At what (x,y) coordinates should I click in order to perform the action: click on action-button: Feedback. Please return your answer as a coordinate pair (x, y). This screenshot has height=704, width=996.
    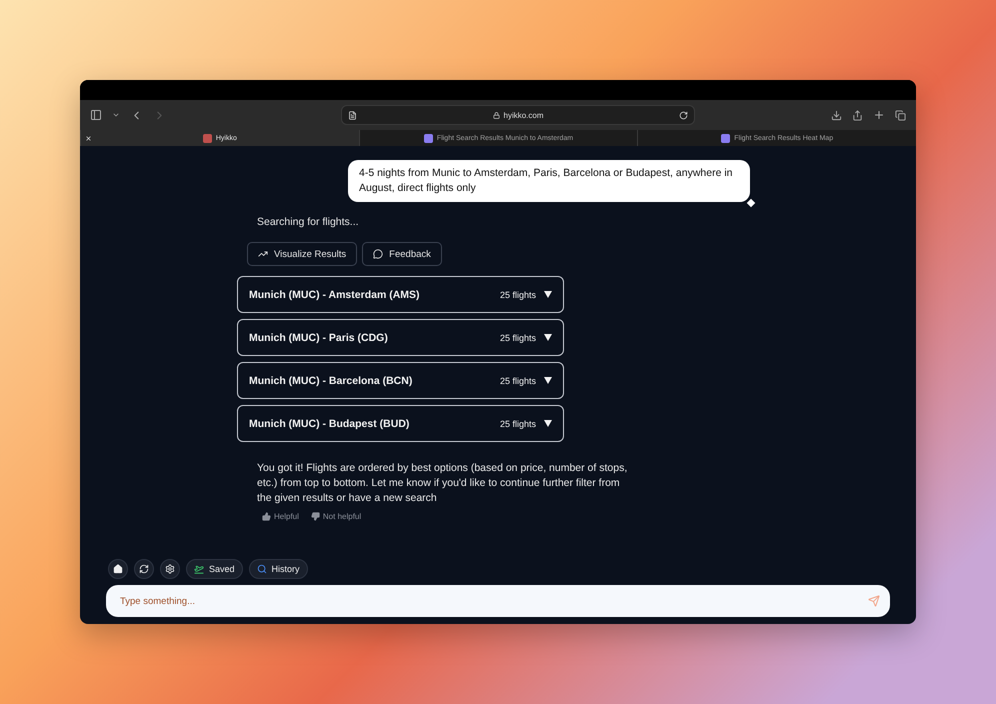
    Looking at the image, I should click on (402, 254).